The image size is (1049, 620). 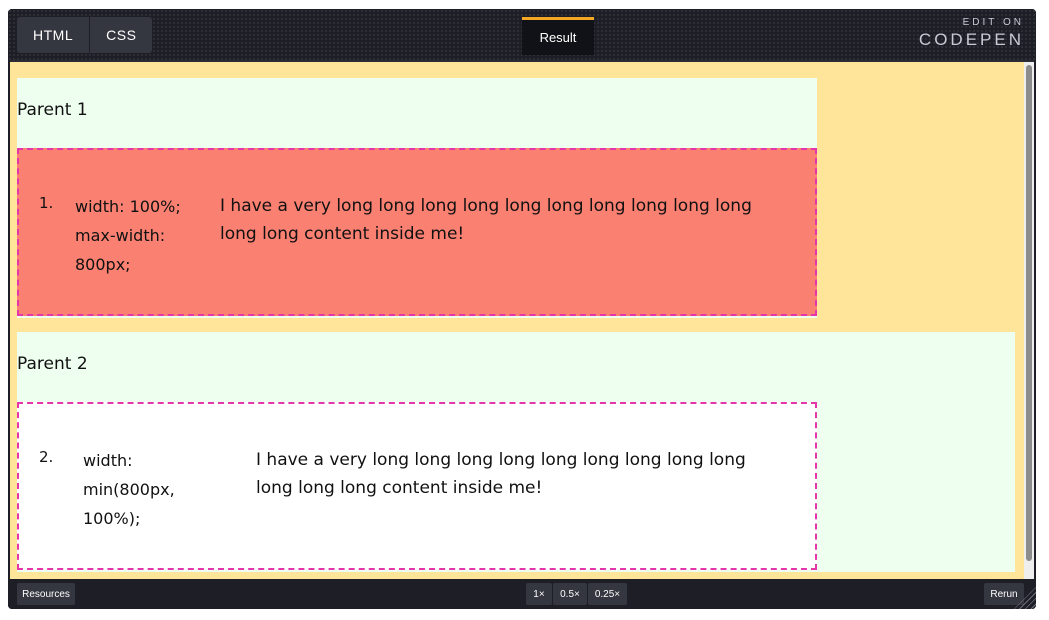 I want to click on css-rule-text: width: 100%; max-width: 800px;, so click(x=128, y=235).